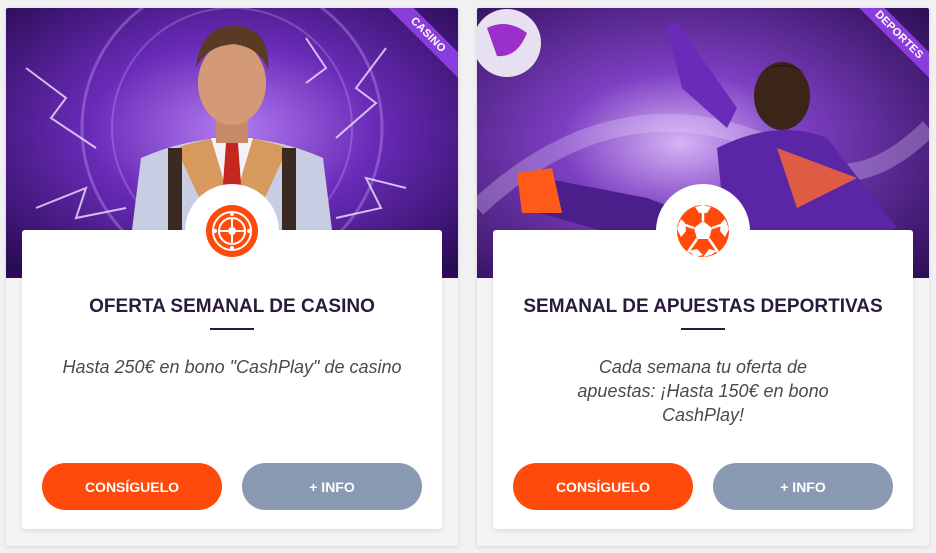  I want to click on sports-ribbon: DEPORTES, so click(884, 53).